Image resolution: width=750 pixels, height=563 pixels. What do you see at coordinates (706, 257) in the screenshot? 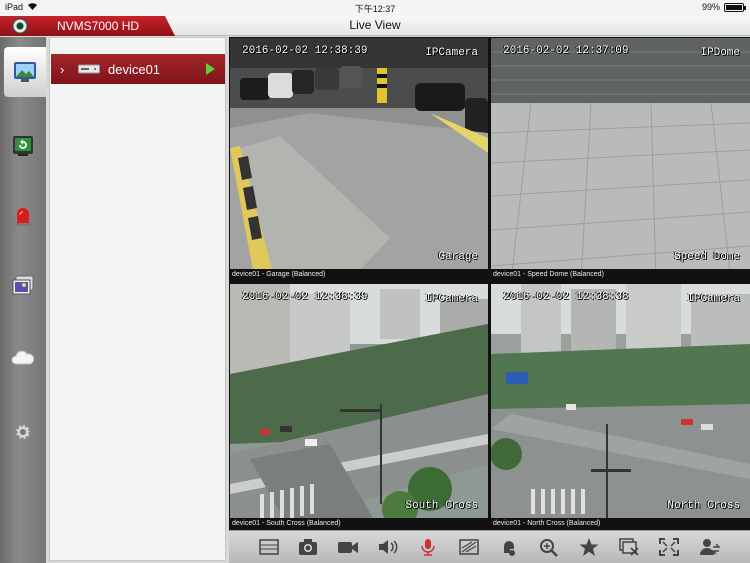
I see `osd-camera-name: Speed Dome` at bounding box center [706, 257].